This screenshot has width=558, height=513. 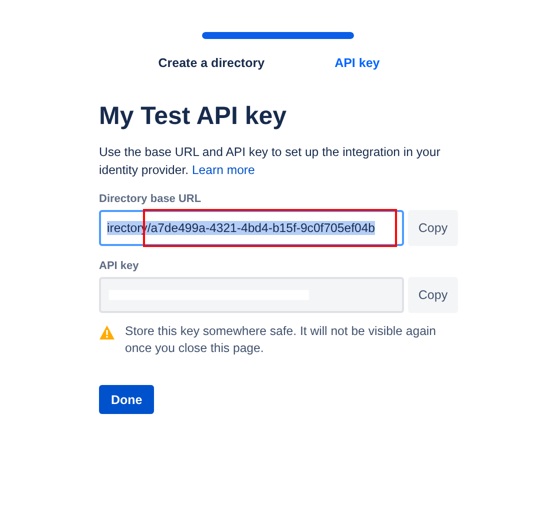 What do you see at coordinates (357, 63) in the screenshot?
I see `step-label: API key` at bounding box center [357, 63].